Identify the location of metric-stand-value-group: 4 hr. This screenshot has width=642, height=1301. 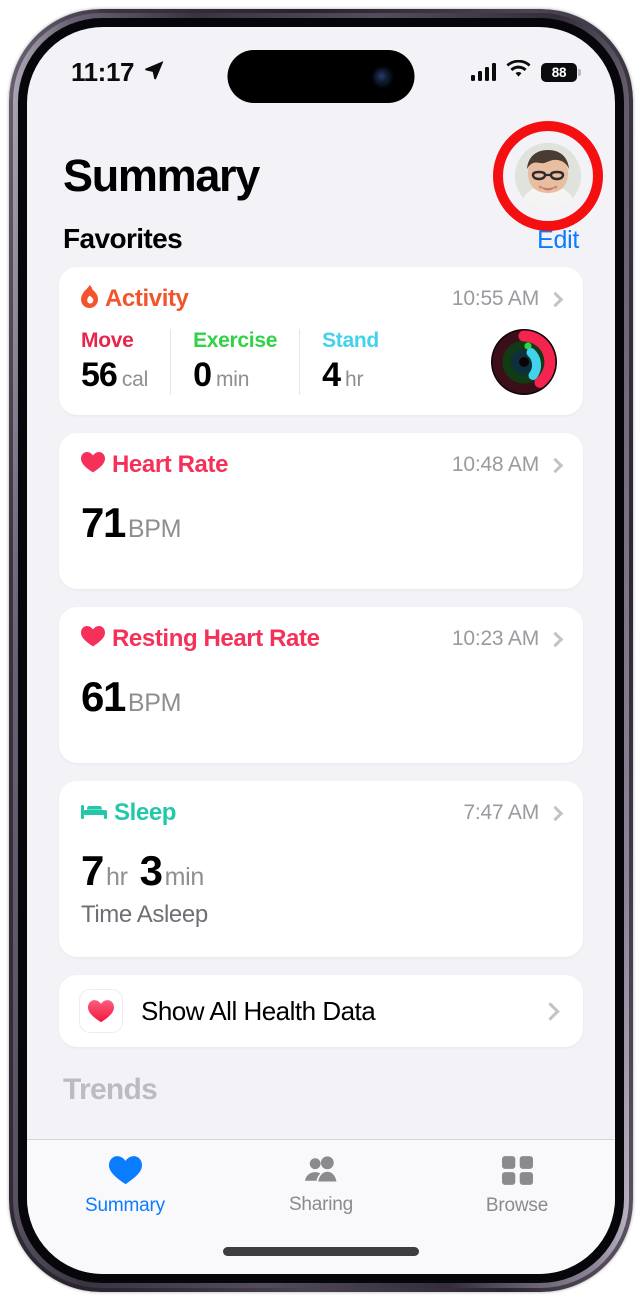
(350, 375).